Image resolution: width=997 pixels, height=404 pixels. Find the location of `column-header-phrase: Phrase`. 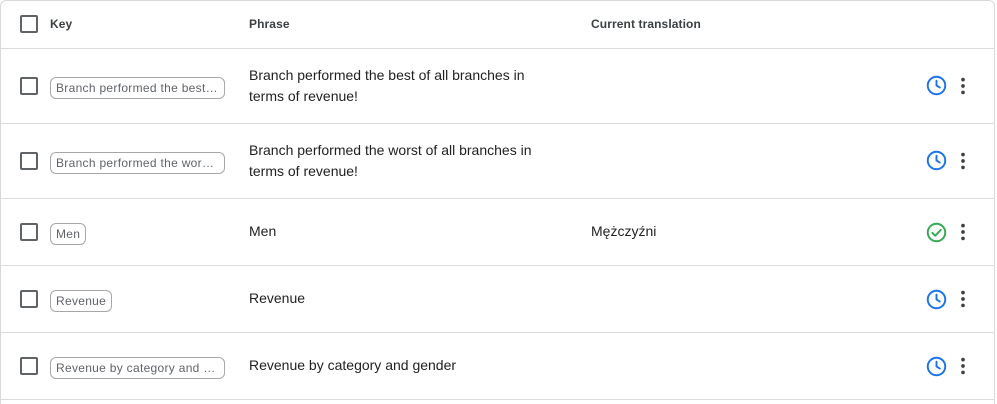

column-header-phrase: Phrase is located at coordinates (269, 24).